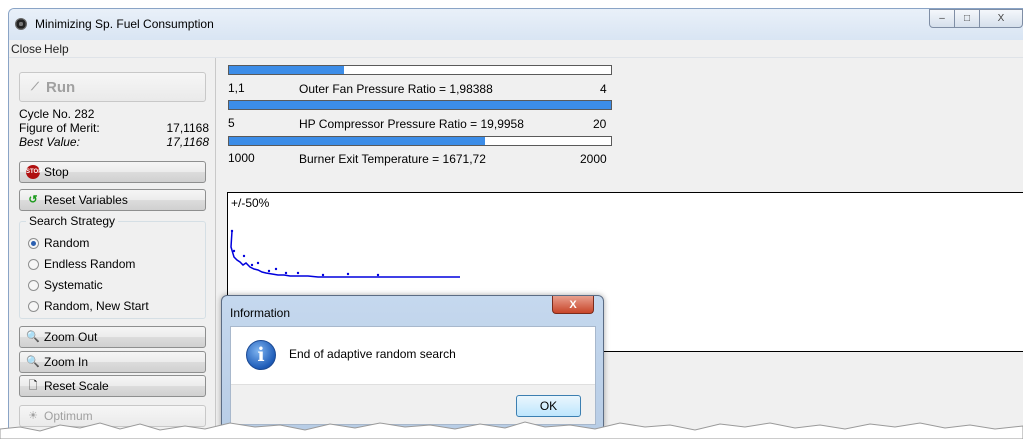  I want to click on burner-temperature-fill, so click(357, 141).